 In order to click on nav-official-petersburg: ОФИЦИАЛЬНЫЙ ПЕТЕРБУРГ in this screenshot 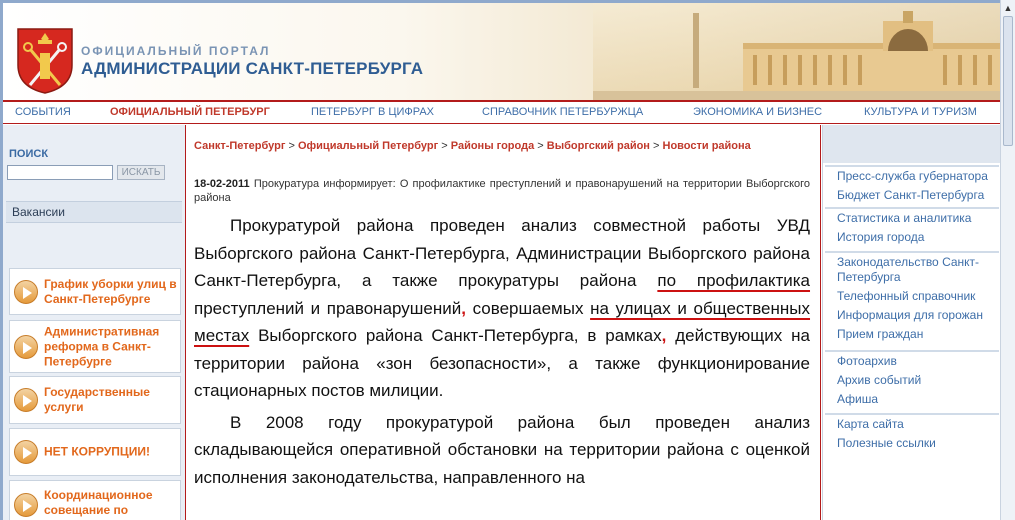, I will do `click(190, 112)`.